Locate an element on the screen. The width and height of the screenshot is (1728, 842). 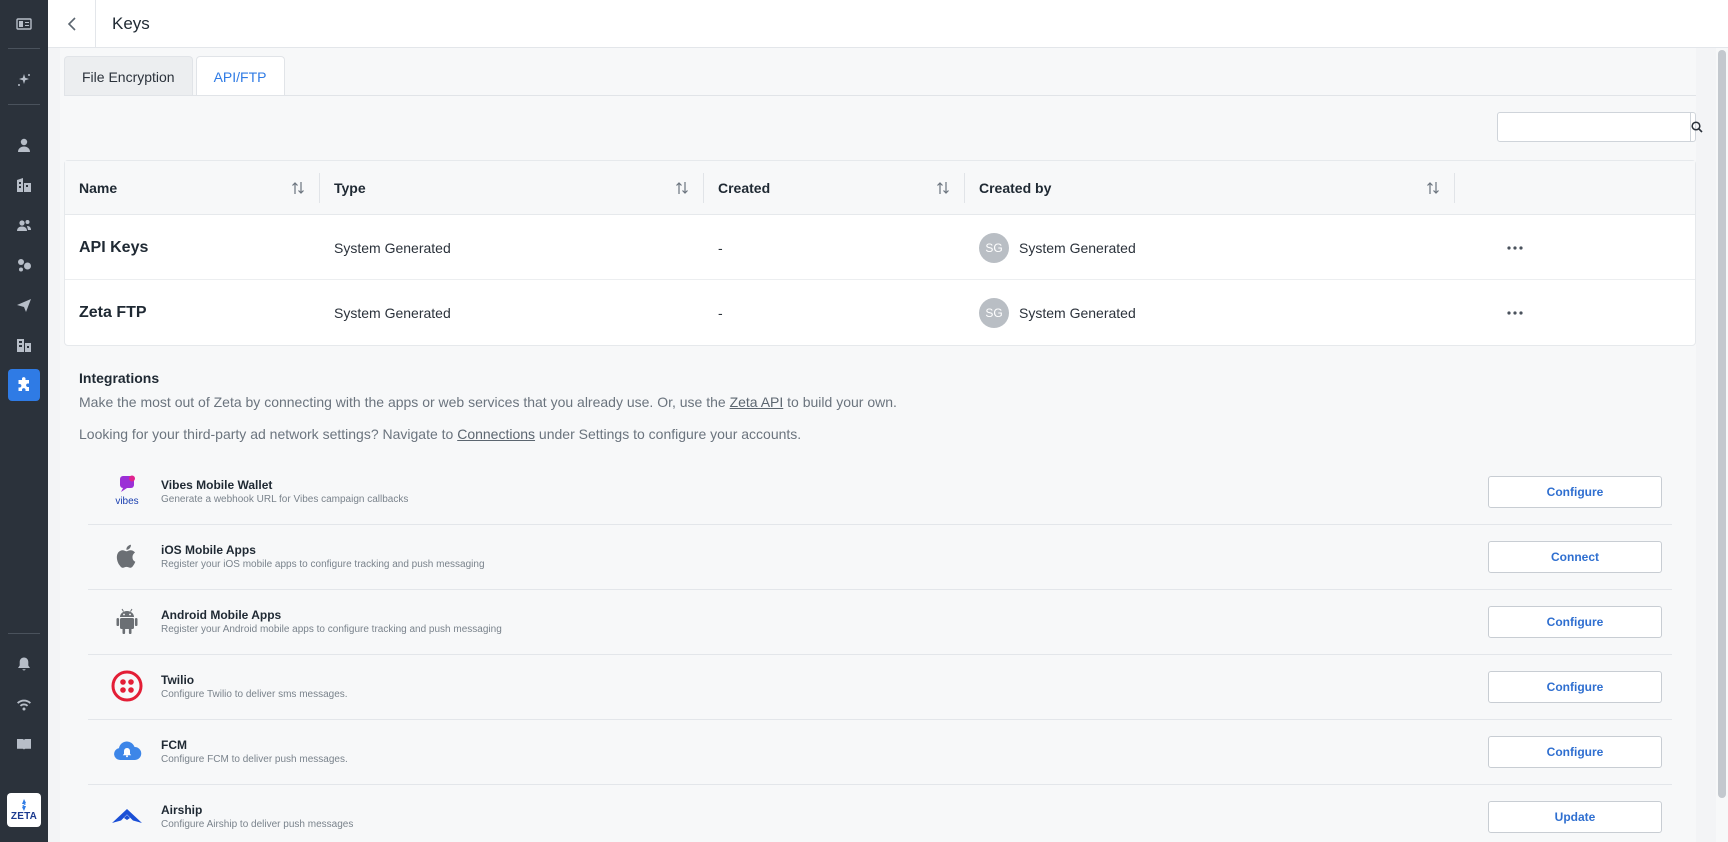
integration-name: Airship is located at coordinates (182, 810).